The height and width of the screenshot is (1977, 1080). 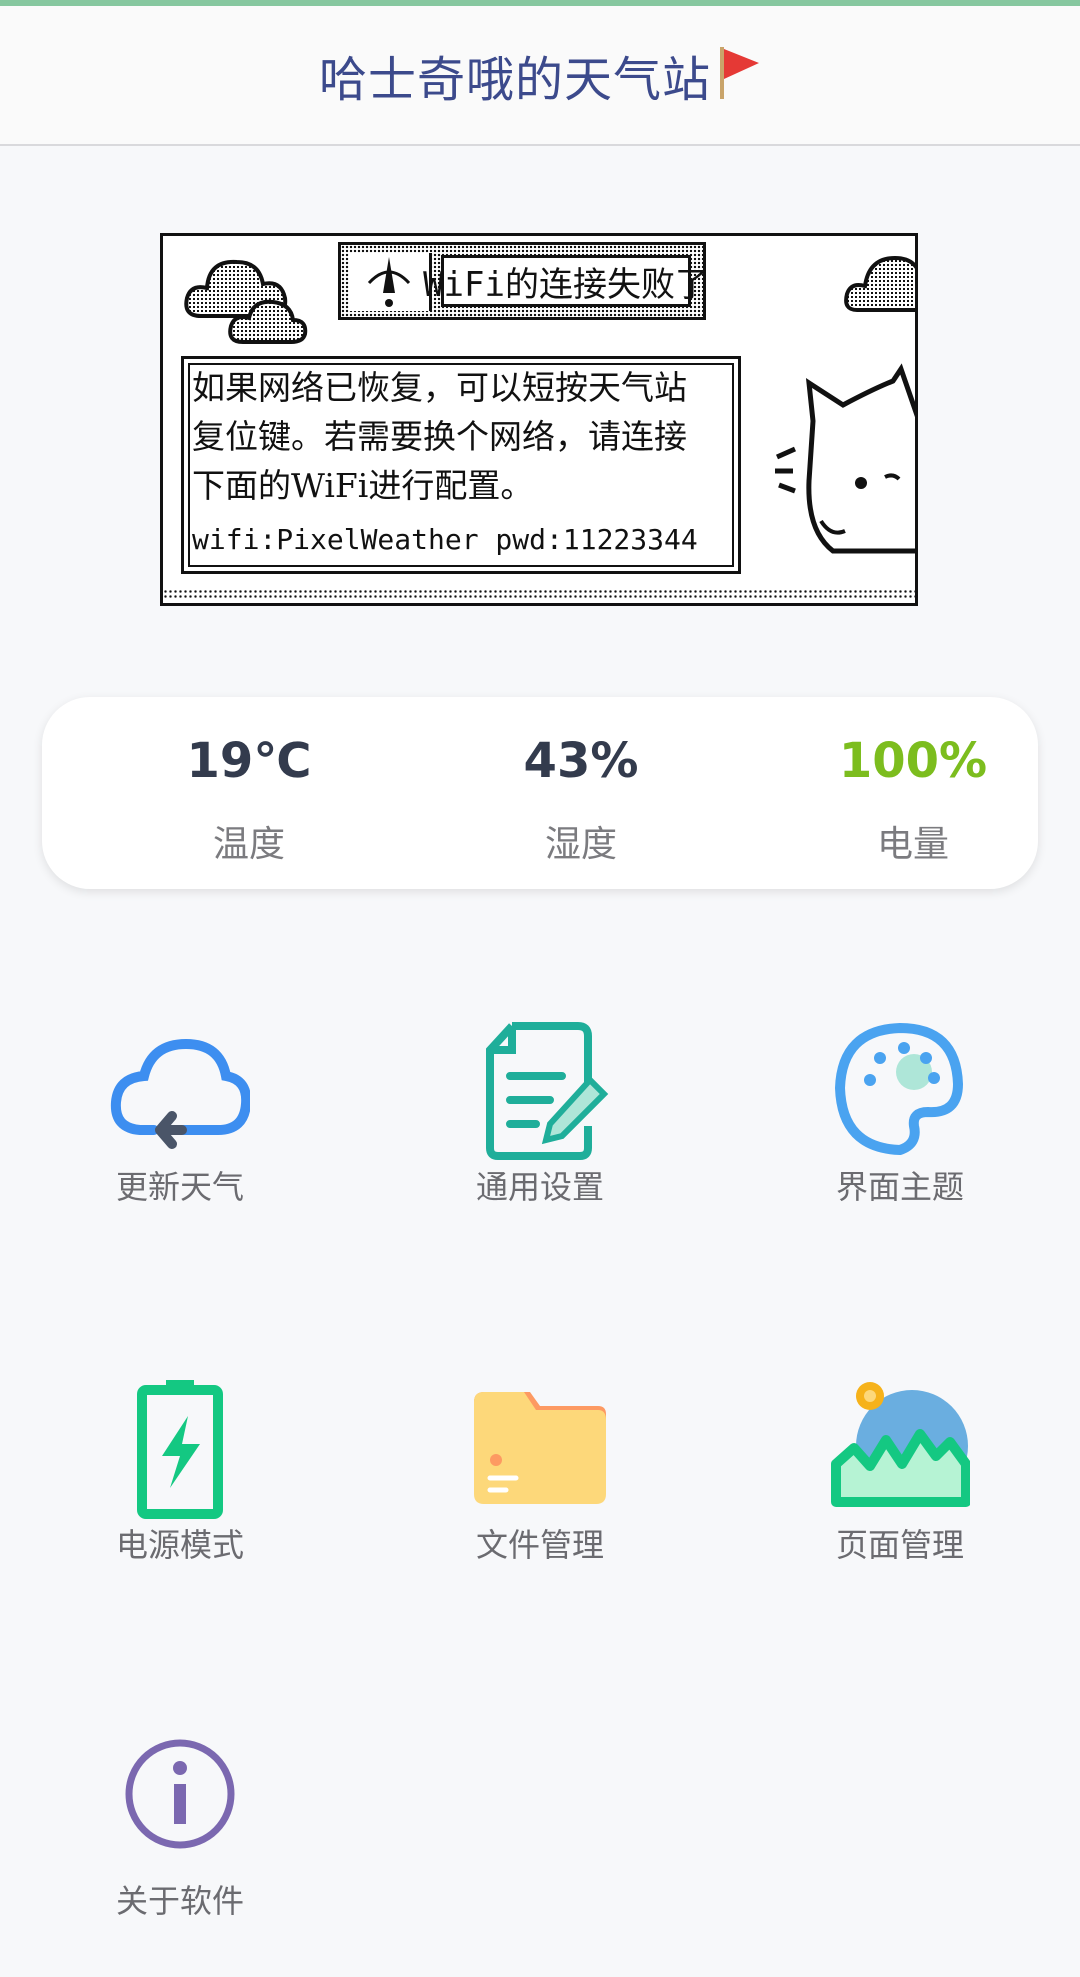 I want to click on file-manager-button: 文件管理, so click(x=540, y=1490).